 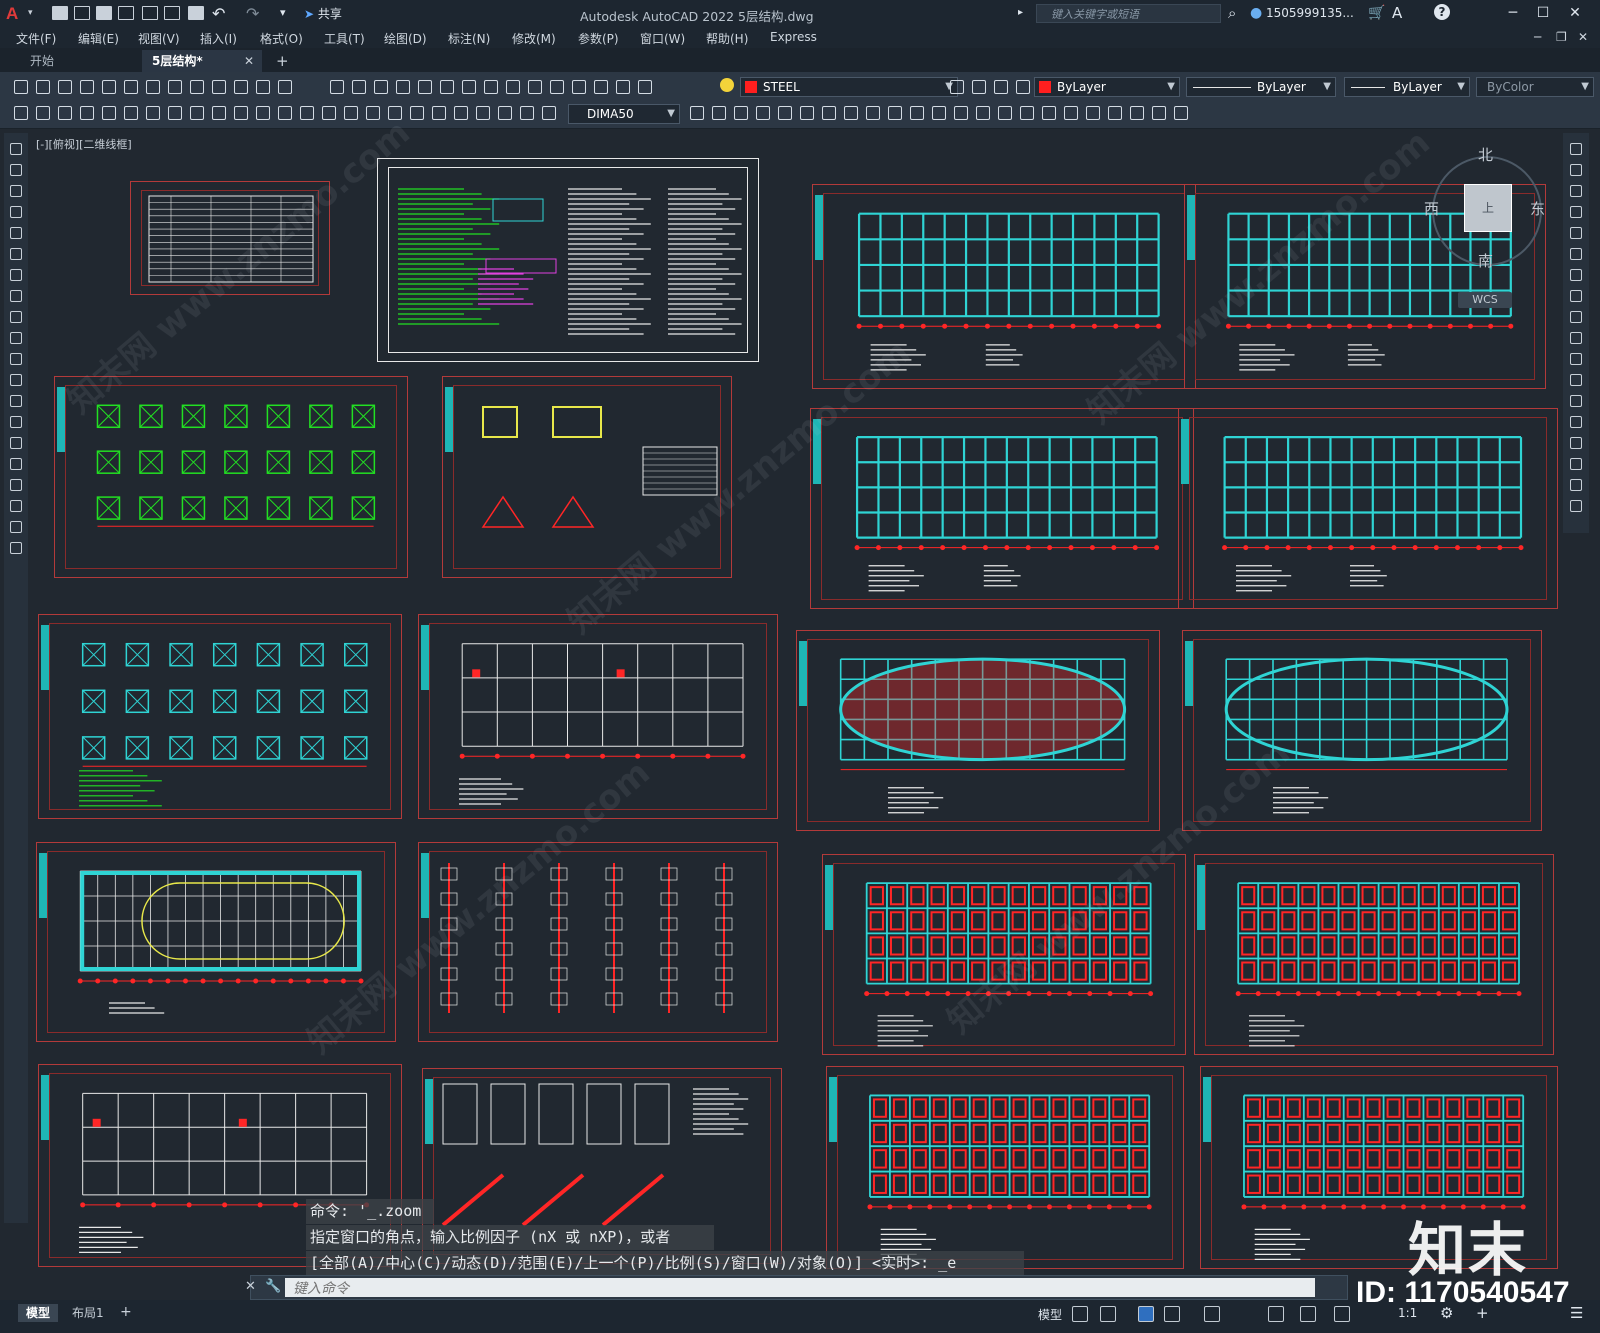 I want to click on menu-view: 视图(V), so click(x=159, y=38).